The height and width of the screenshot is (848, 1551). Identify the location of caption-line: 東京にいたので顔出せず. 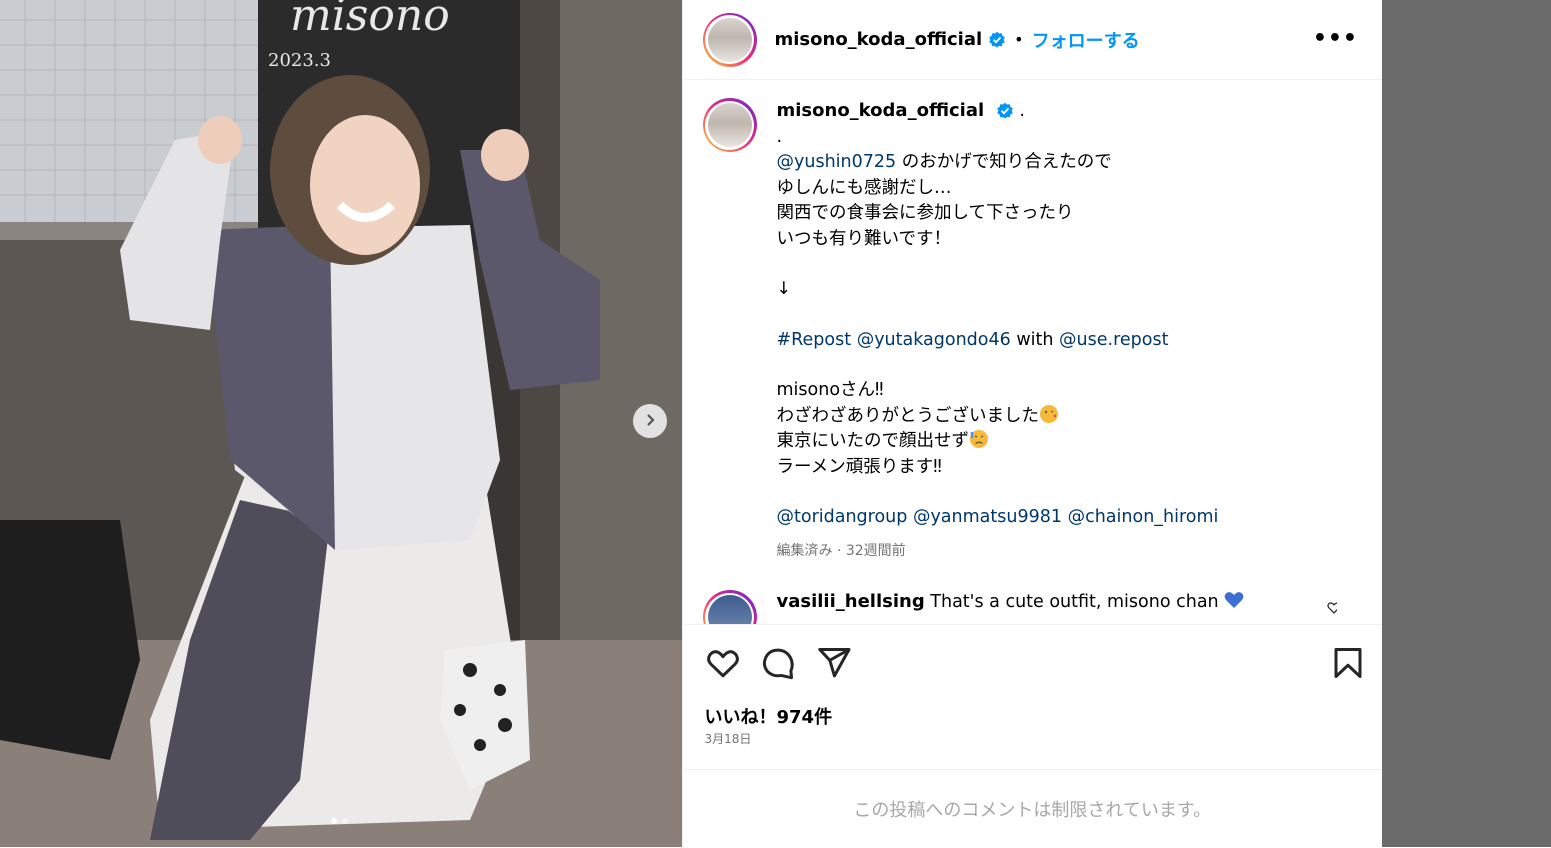
(873, 441).